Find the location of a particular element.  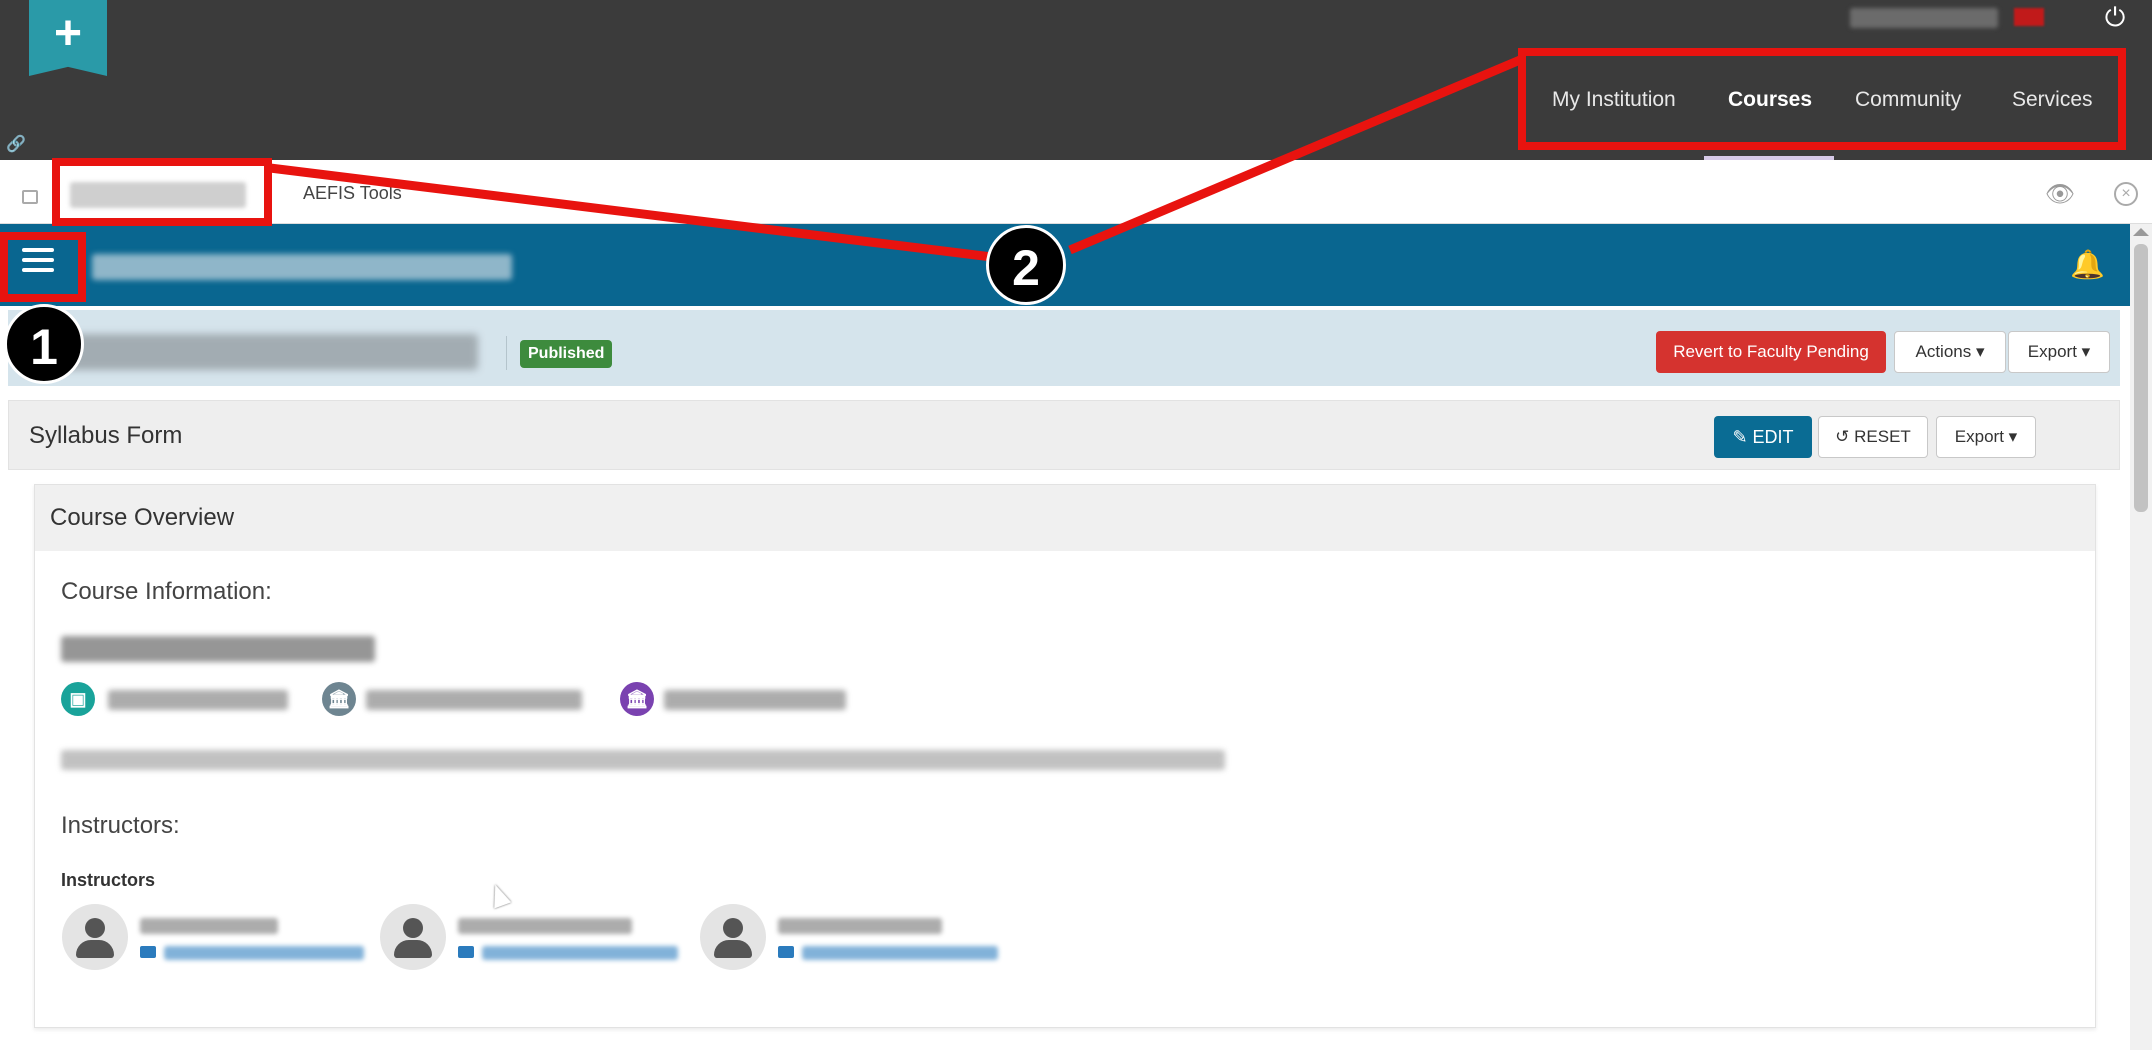

plus-icon: + is located at coordinates (68, 33).